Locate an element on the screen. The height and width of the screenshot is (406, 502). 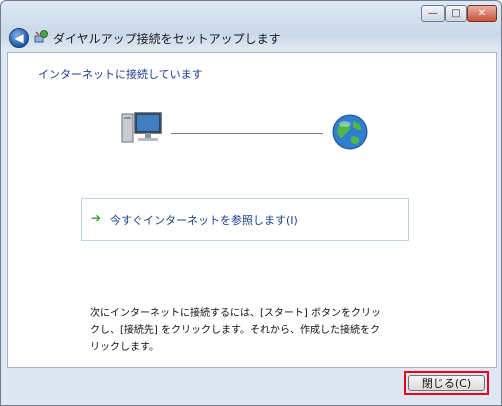
back-button: ◀ is located at coordinates (19, 38).